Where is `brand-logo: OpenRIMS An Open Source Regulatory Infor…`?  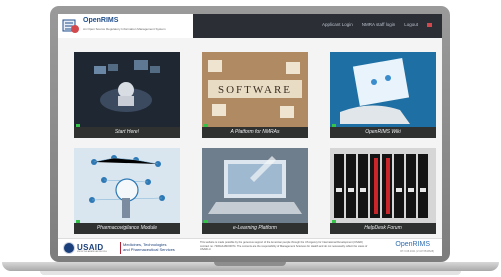 brand-logo: OpenRIMS An Open Source Regulatory Infor… is located at coordinates (125, 26).